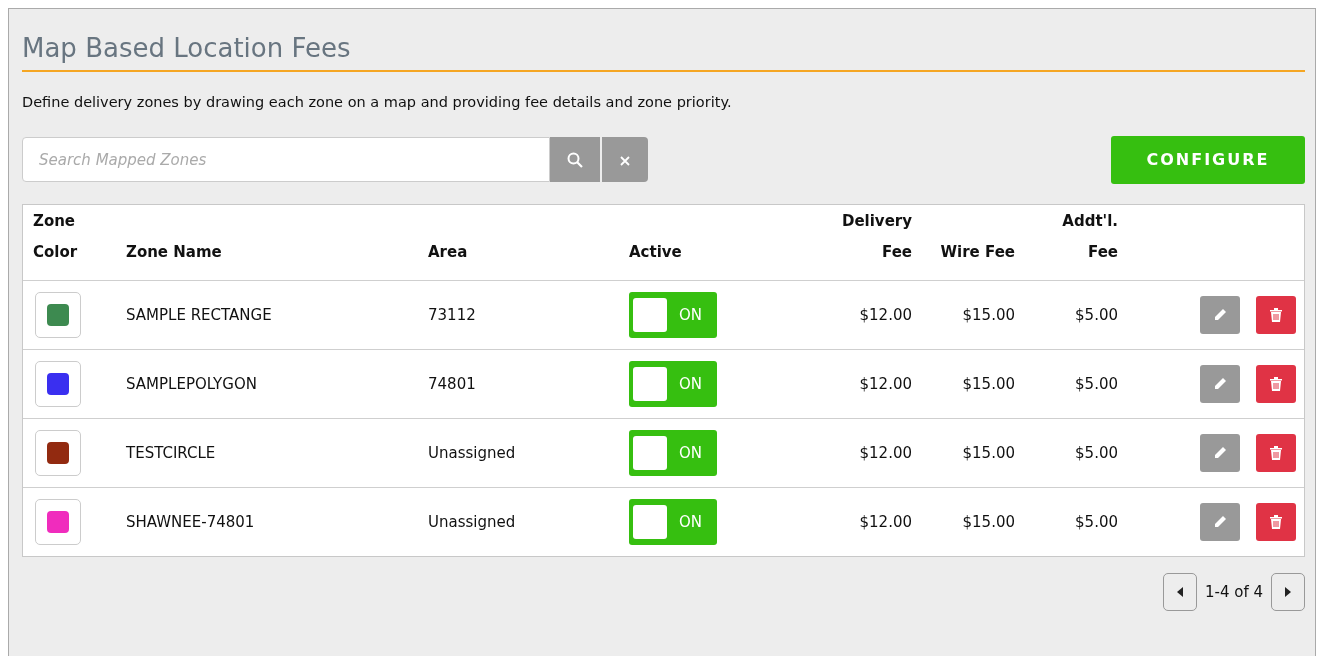  I want to click on page-title: Map Based Location Fees, so click(663, 53).